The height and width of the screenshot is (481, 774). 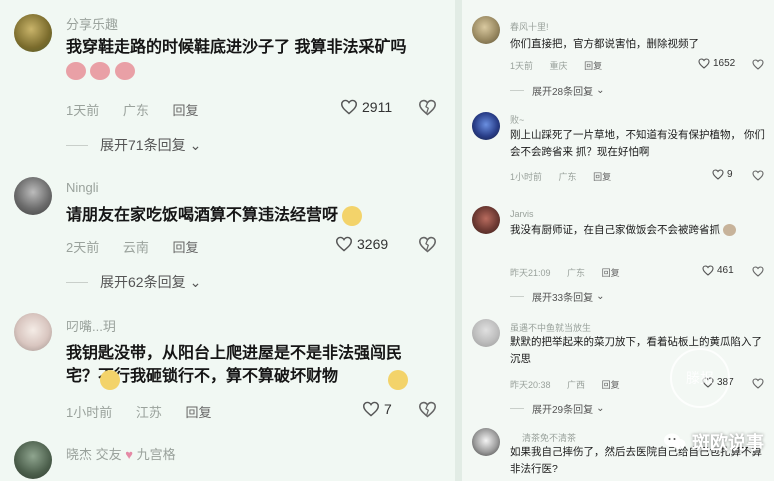 What do you see at coordinates (725, 270) in the screenshot?
I see `like-count: 461` at bounding box center [725, 270].